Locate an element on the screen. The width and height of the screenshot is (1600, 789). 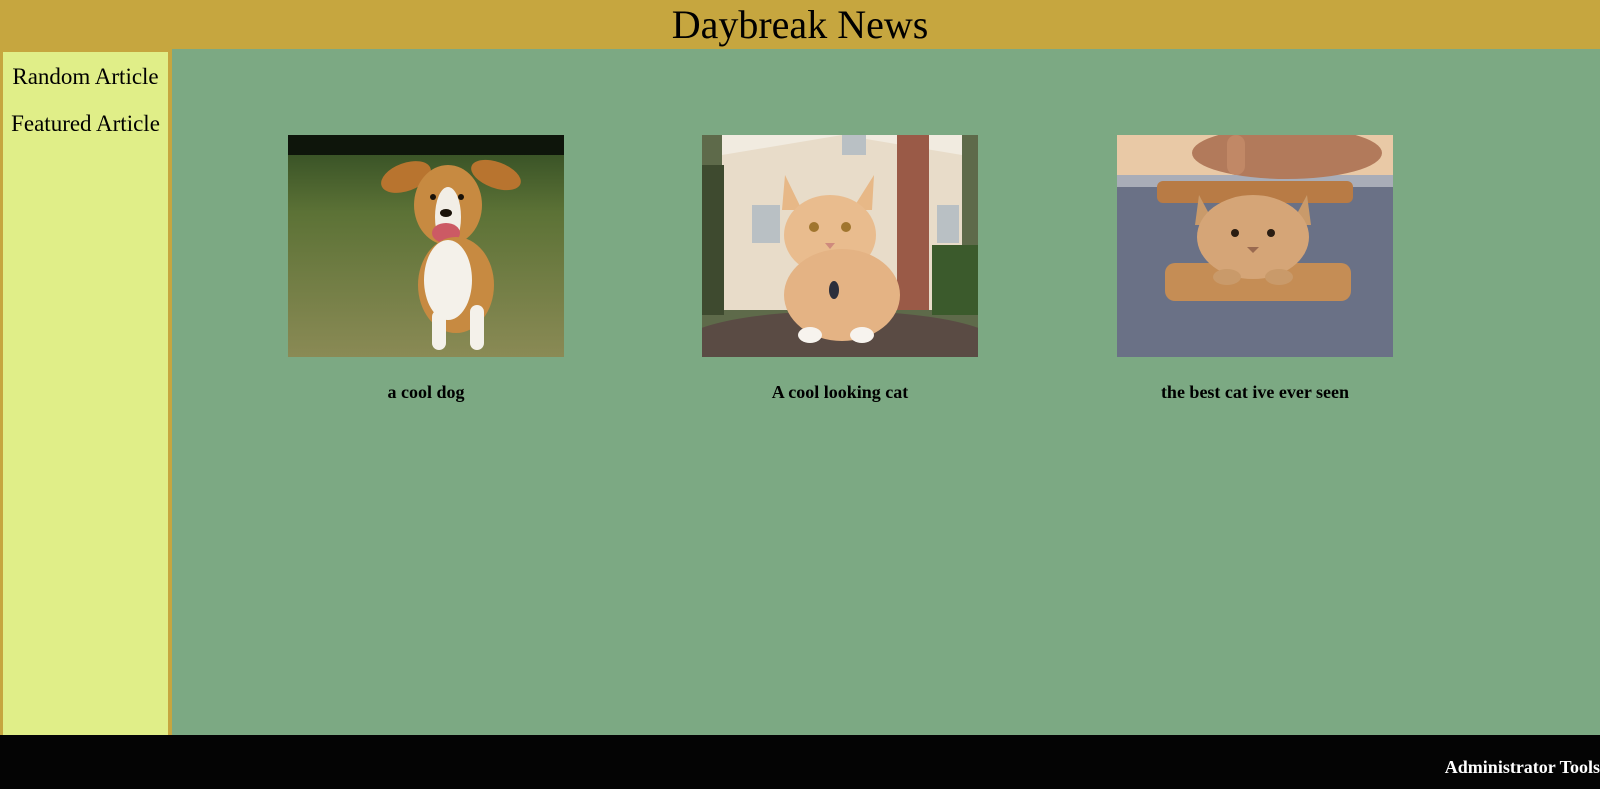
article-caption: A cool looking cat is located at coordinates (840, 392).